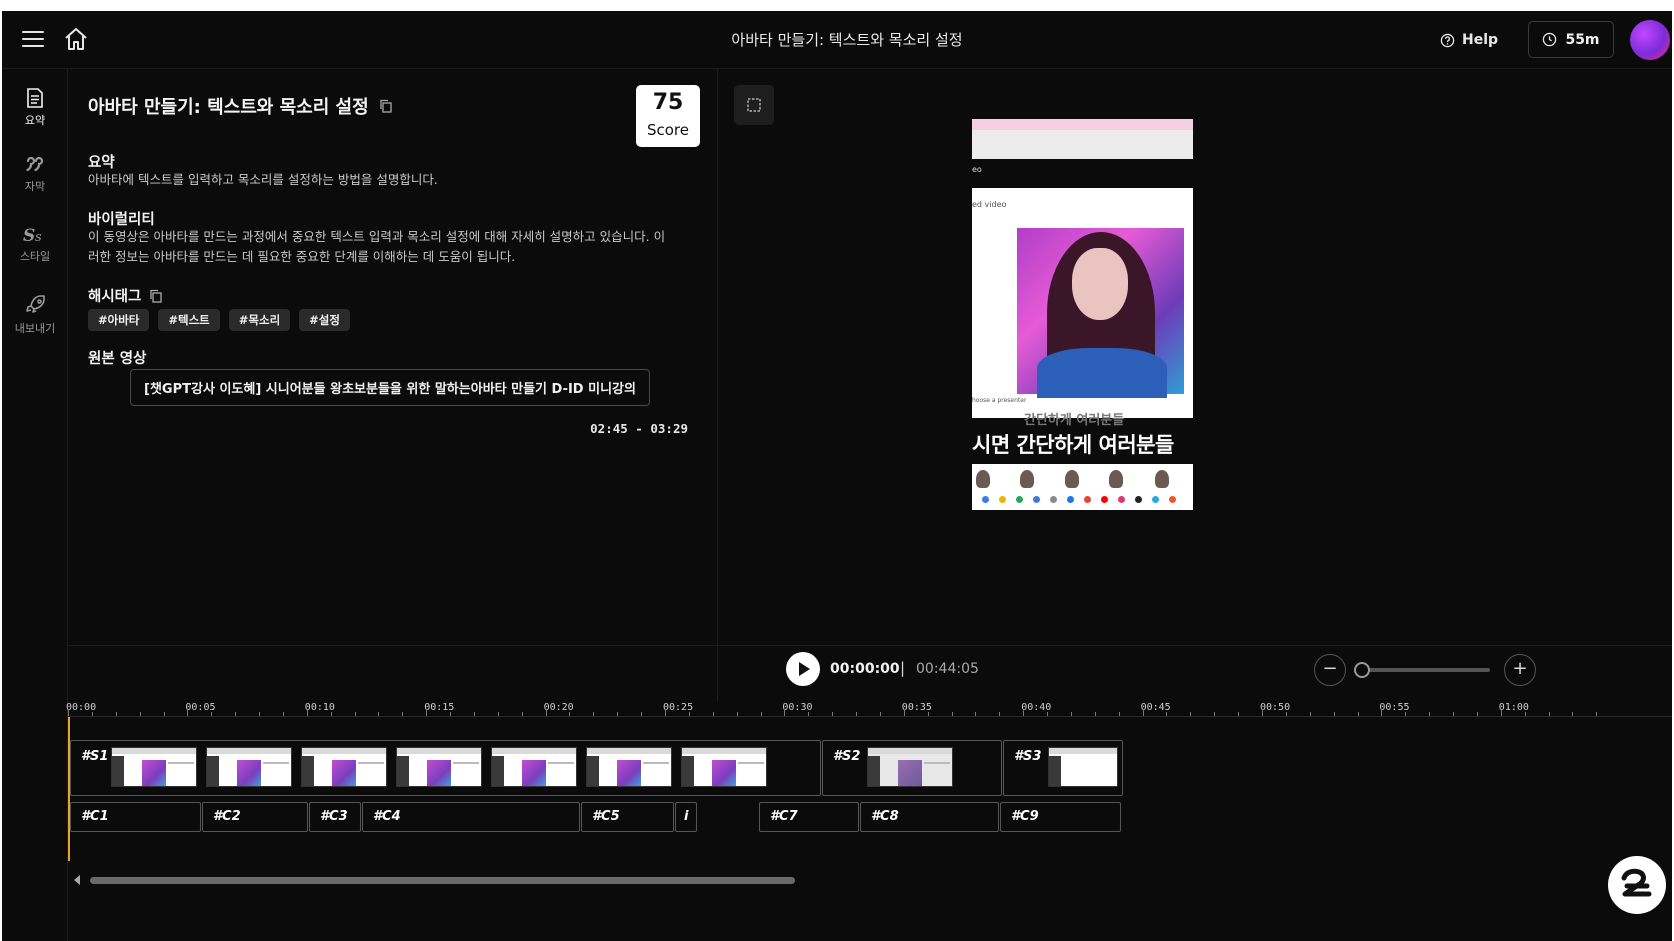 This screenshot has height=941, width=1674. Describe the element at coordinates (471, 817) in the screenshot. I see `clip-block: #C4` at that location.